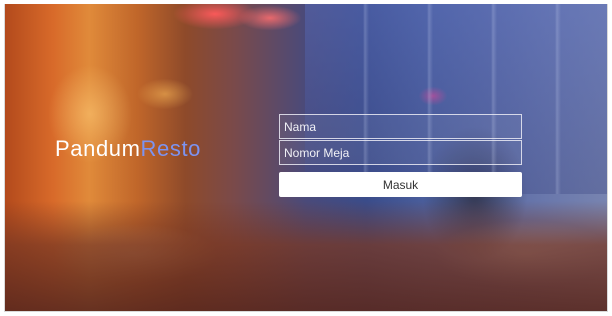 Image resolution: width=612 pixels, height=316 pixels. What do you see at coordinates (171, 148) in the screenshot?
I see `brand-name-part2: Resto` at bounding box center [171, 148].